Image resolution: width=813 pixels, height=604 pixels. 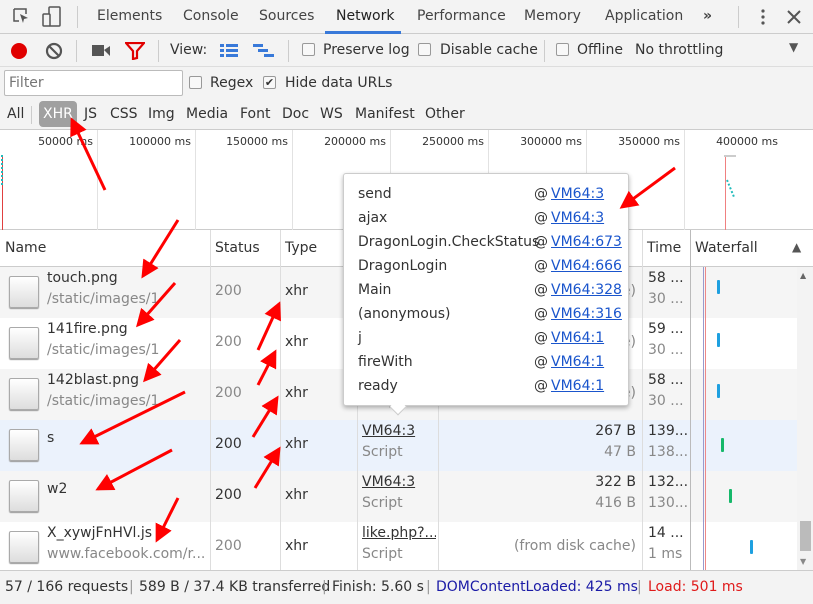 What do you see at coordinates (25, 248) in the screenshot?
I see `column-name: Name` at bounding box center [25, 248].